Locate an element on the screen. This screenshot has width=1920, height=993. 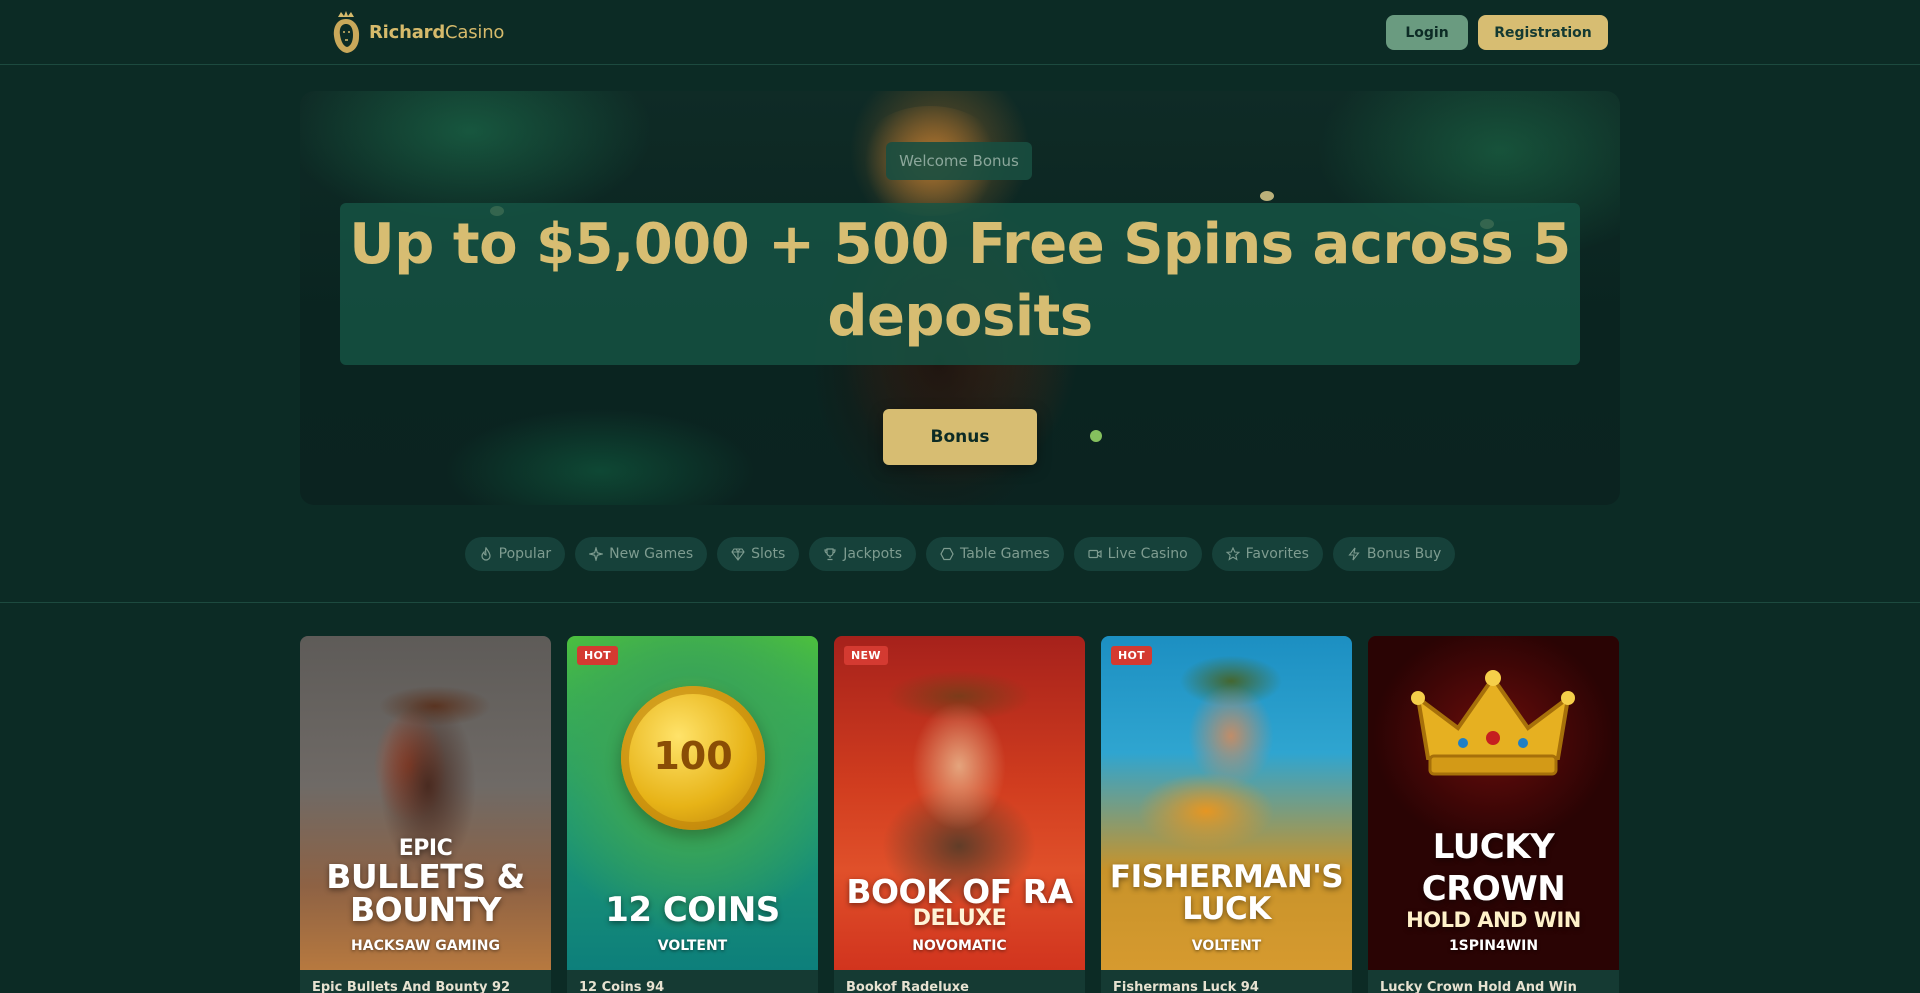
diamond-icon is located at coordinates (738, 554).